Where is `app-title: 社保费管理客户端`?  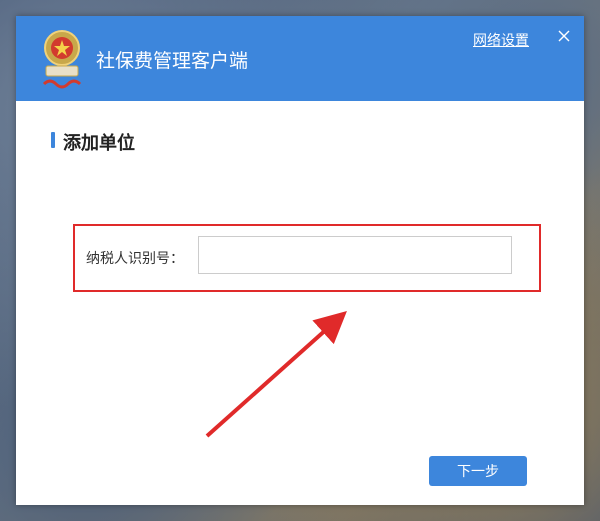
app-title: 社保费管理客户端 is located at coordinates (172, 61).